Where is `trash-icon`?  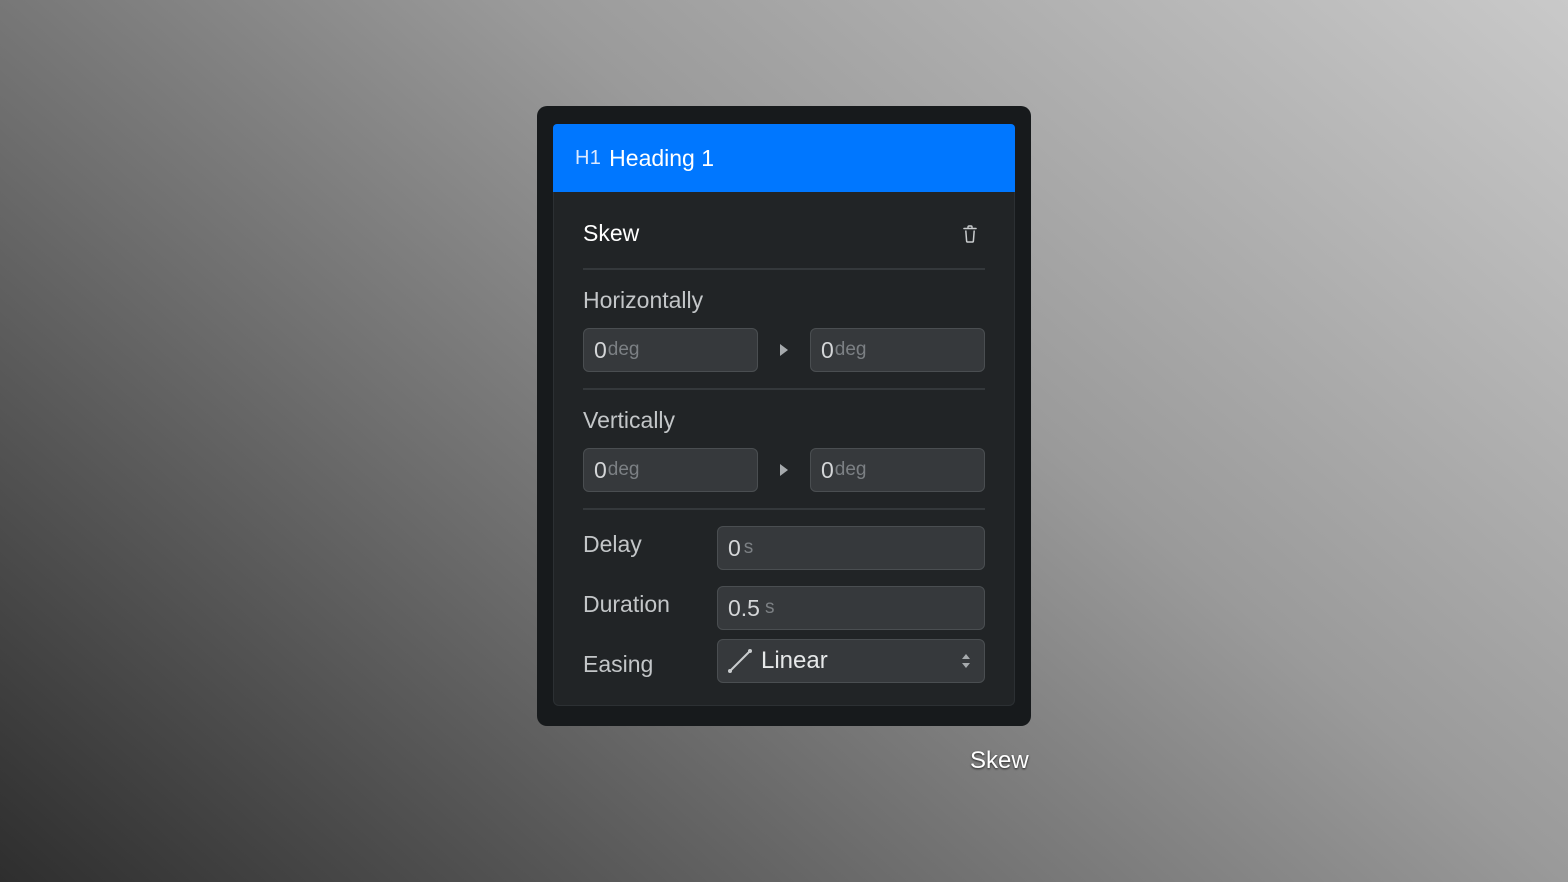
trash-icon is located at coordinates (970, 234).